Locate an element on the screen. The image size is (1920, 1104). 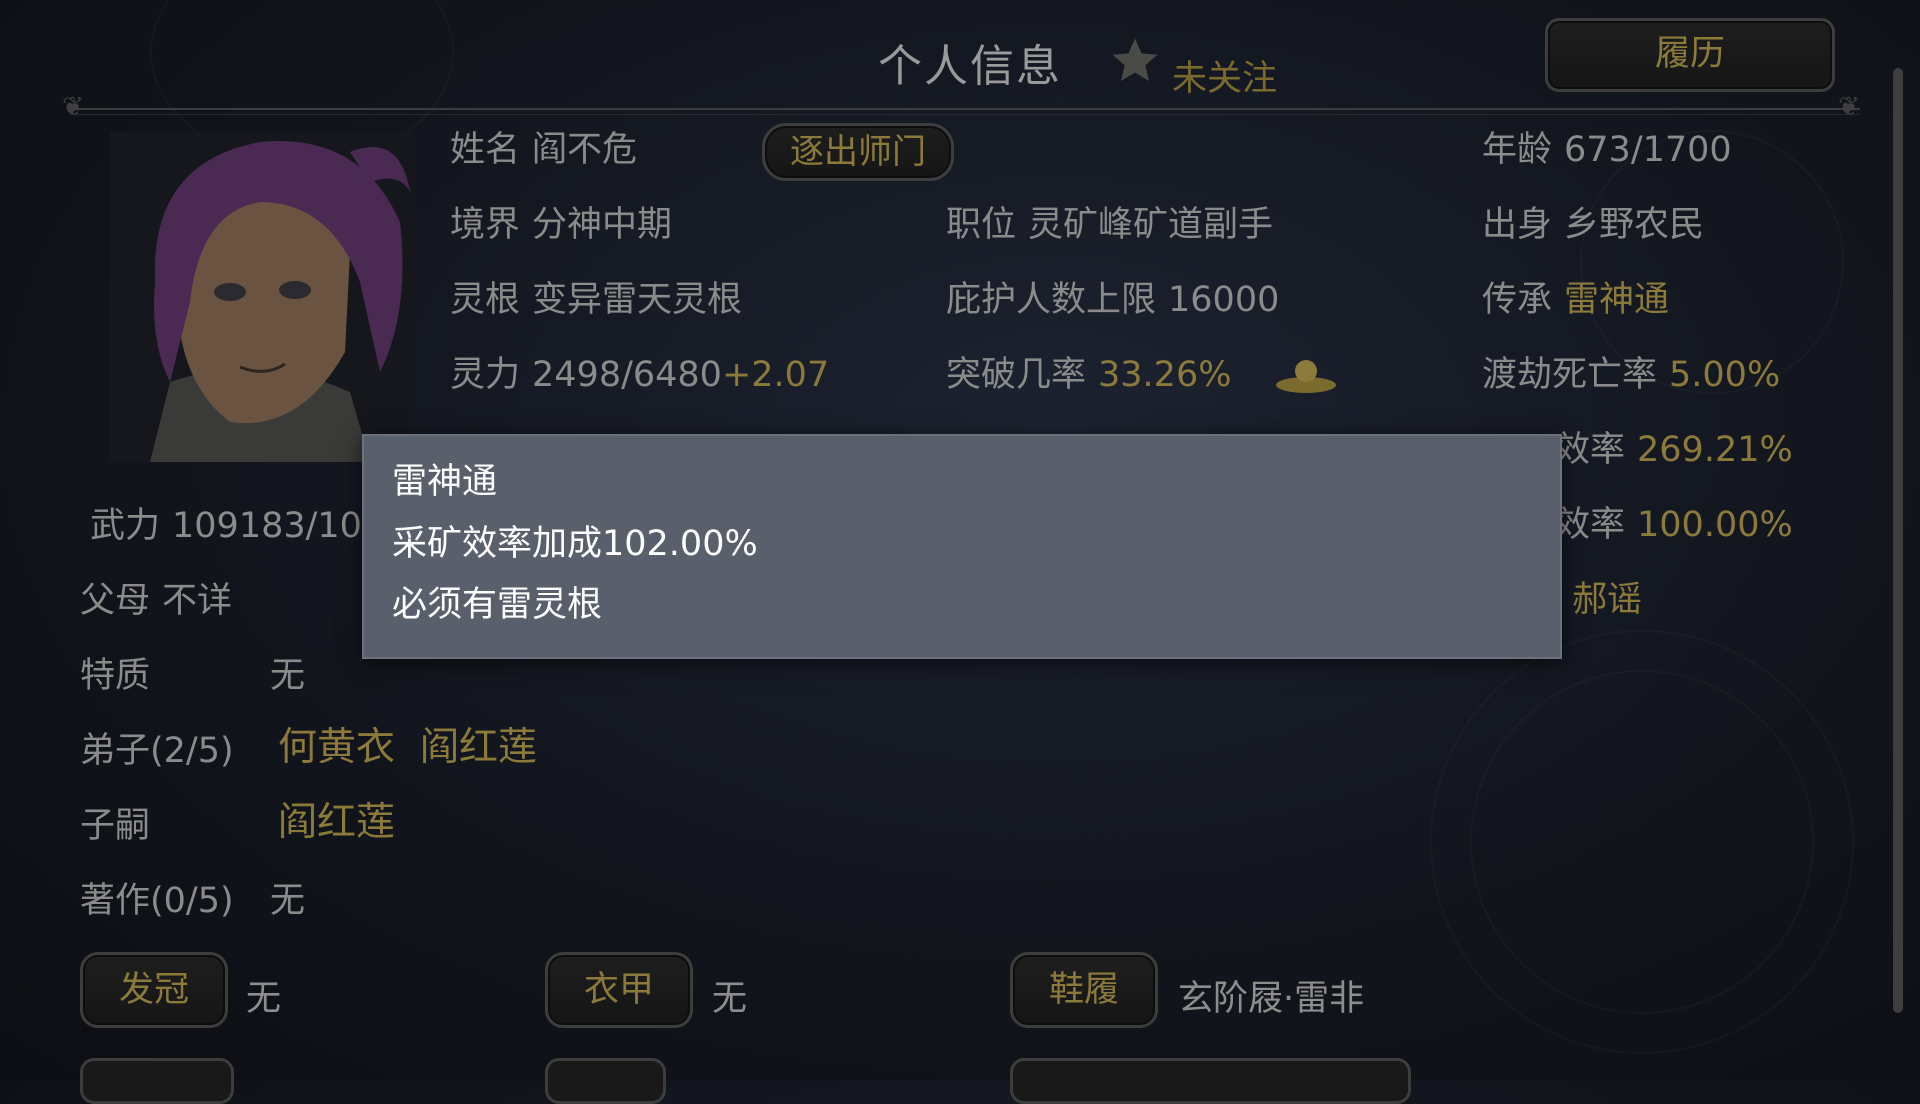
breakthrough-value: 33.26% is located at coordinates (1165, 375).